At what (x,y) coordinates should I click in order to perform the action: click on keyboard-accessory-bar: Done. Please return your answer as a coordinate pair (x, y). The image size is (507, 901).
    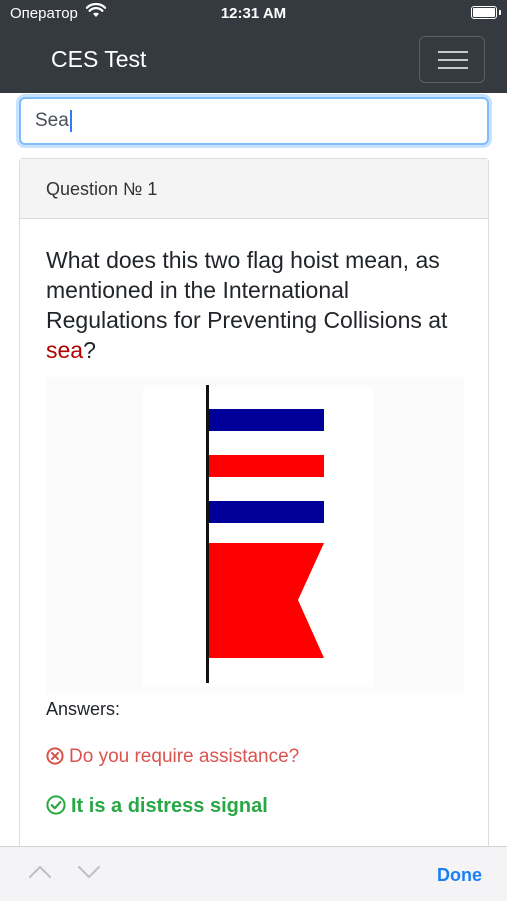
    Looking at the image, I should click on (253, 873).